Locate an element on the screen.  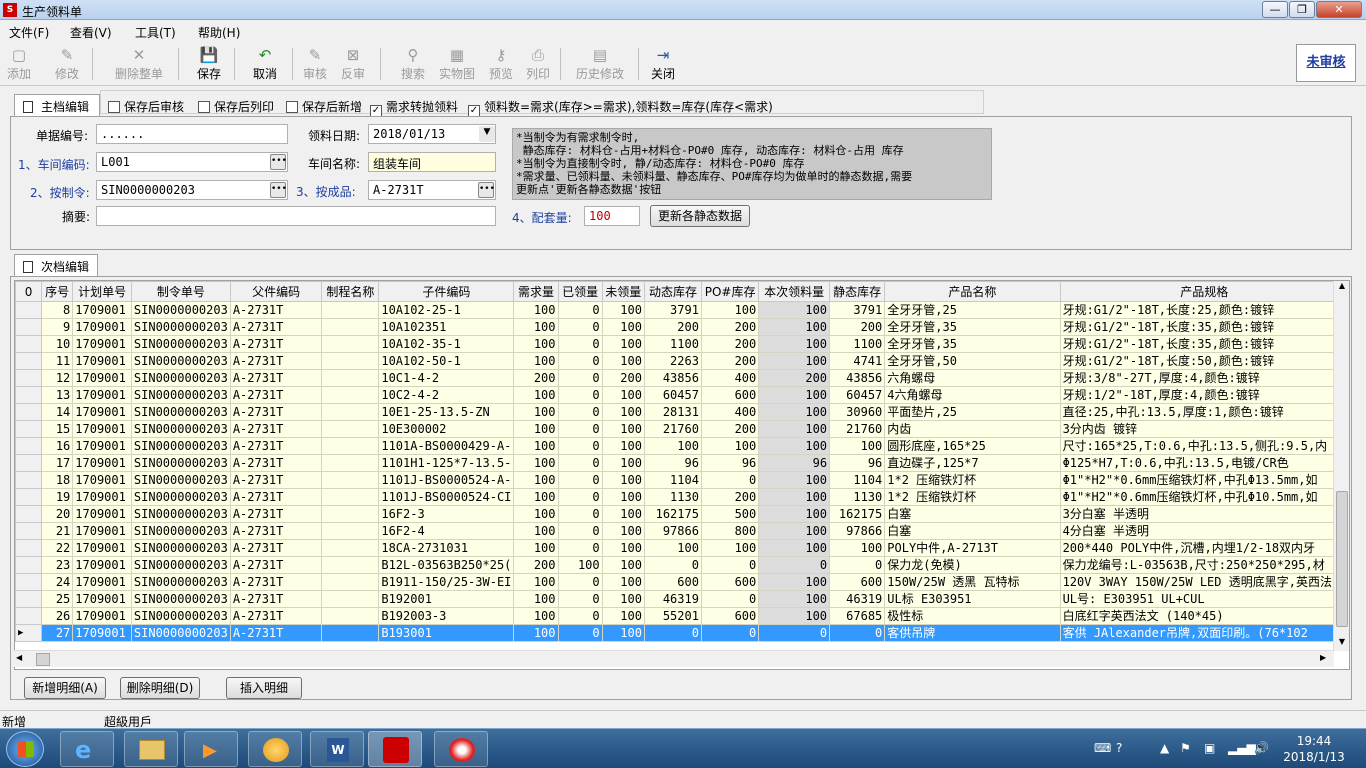
table-cell: B193001 is located at coordinates (446, 633).